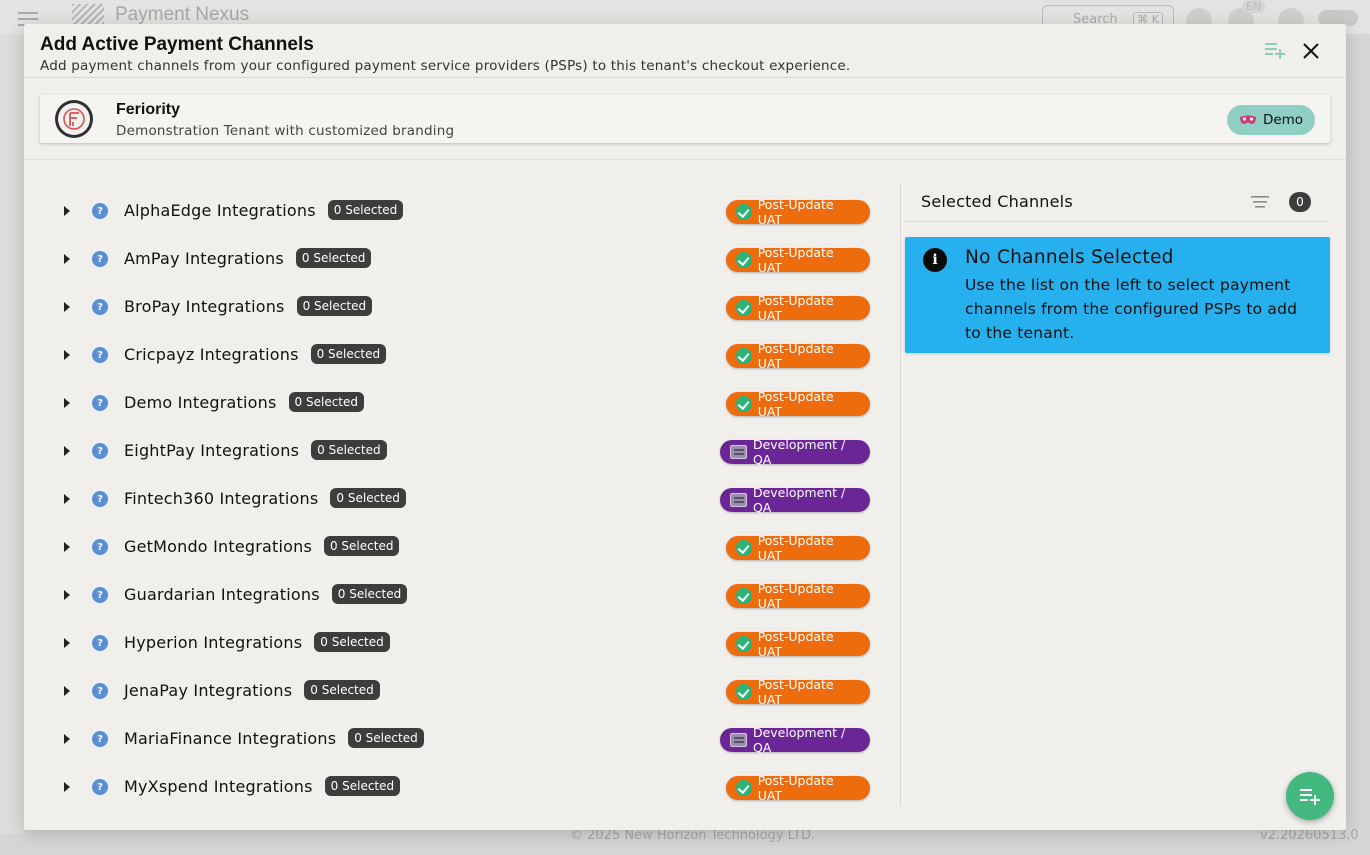 This screenshot has height=855, width=1370. Describe the element at coordinates (1283, 120) in the screenshot. I see `demo-chip-label: Demo` at that location.